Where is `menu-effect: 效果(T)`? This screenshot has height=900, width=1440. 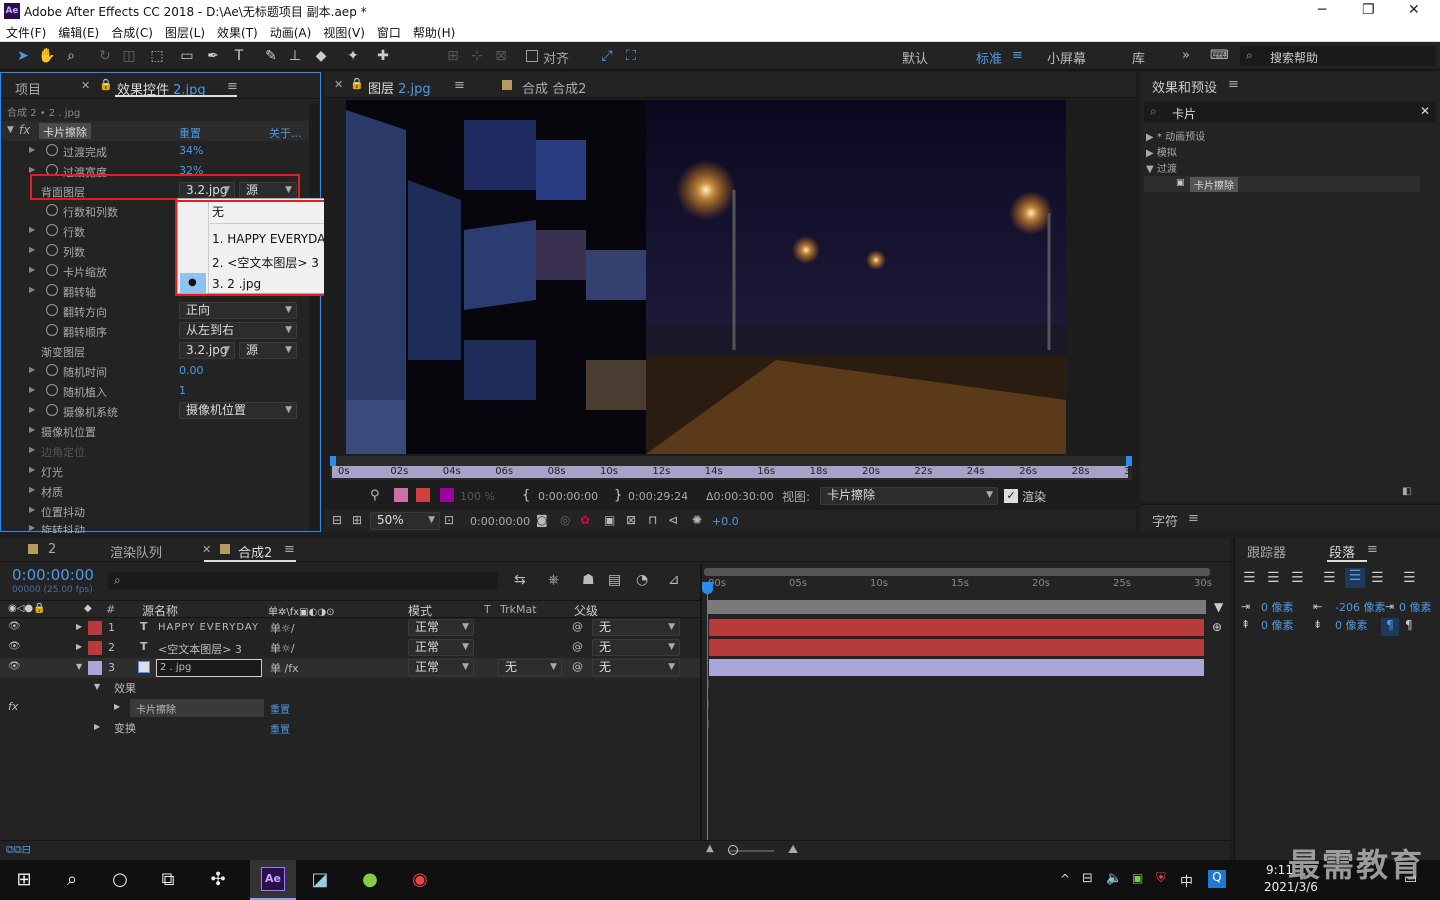
menu-effect: 效果(T) is located at coordinates (237, 31).